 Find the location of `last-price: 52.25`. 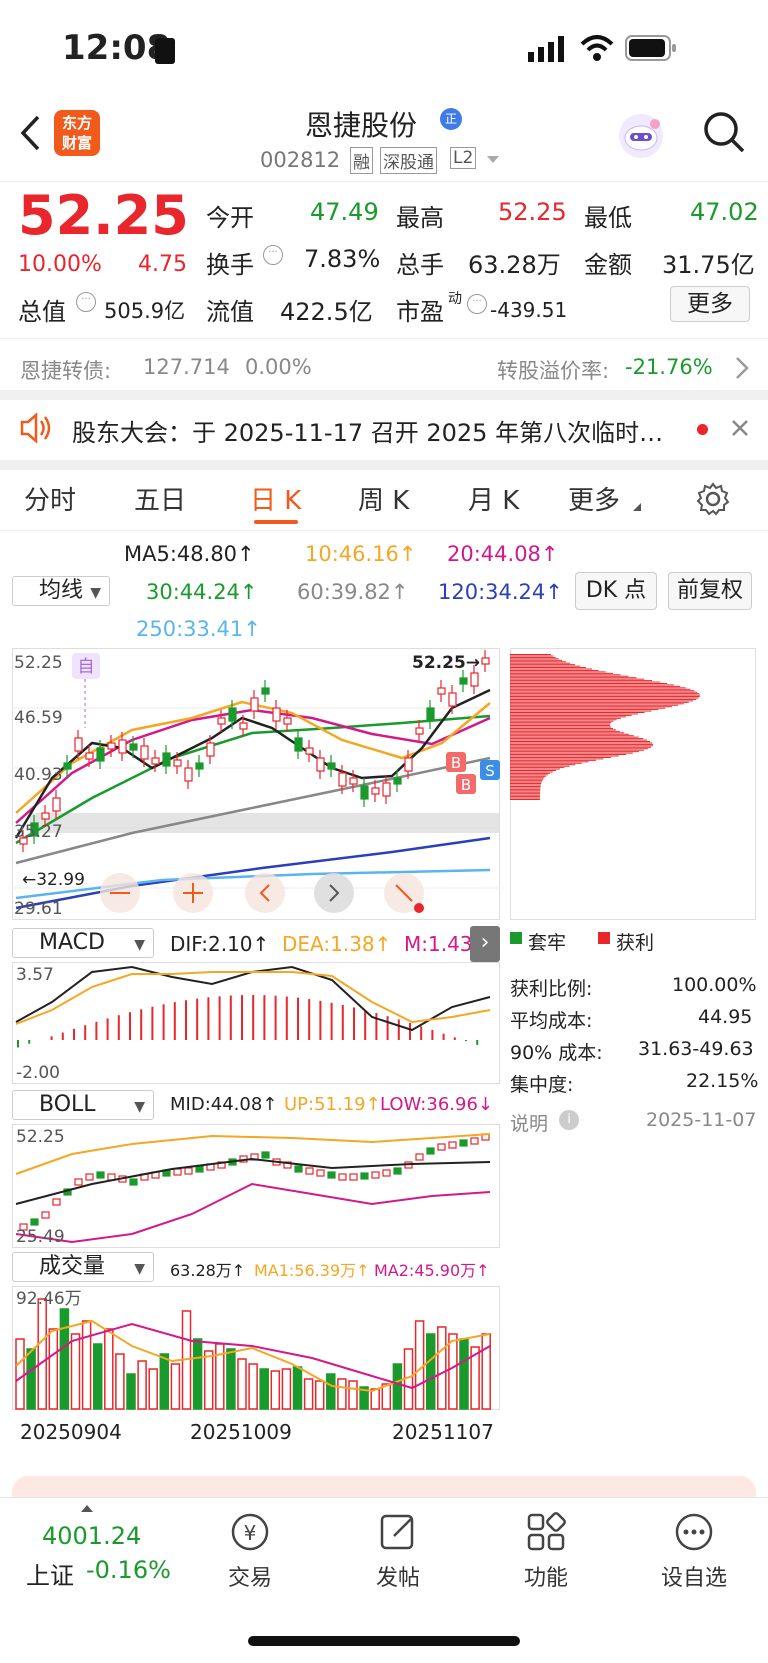

last-price: 52.25 is located at coordinates (103, 215).